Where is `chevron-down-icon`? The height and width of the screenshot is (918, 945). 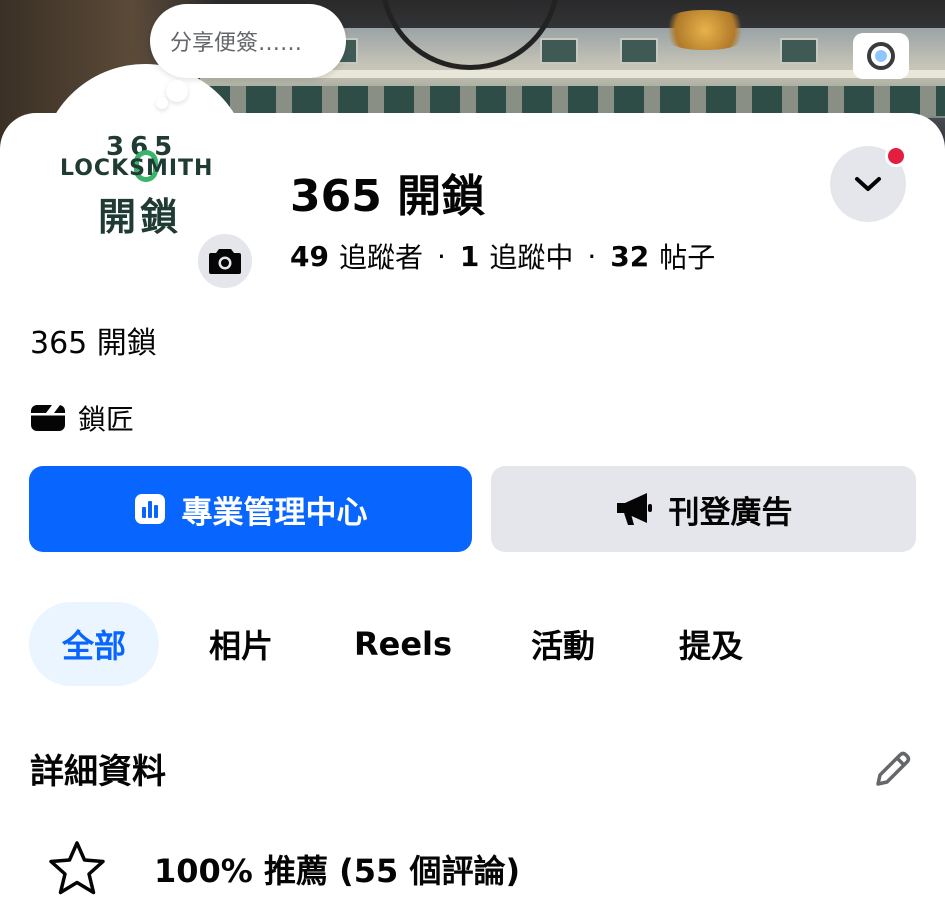
chevron-down-icon is located at coordinates (868, 184).